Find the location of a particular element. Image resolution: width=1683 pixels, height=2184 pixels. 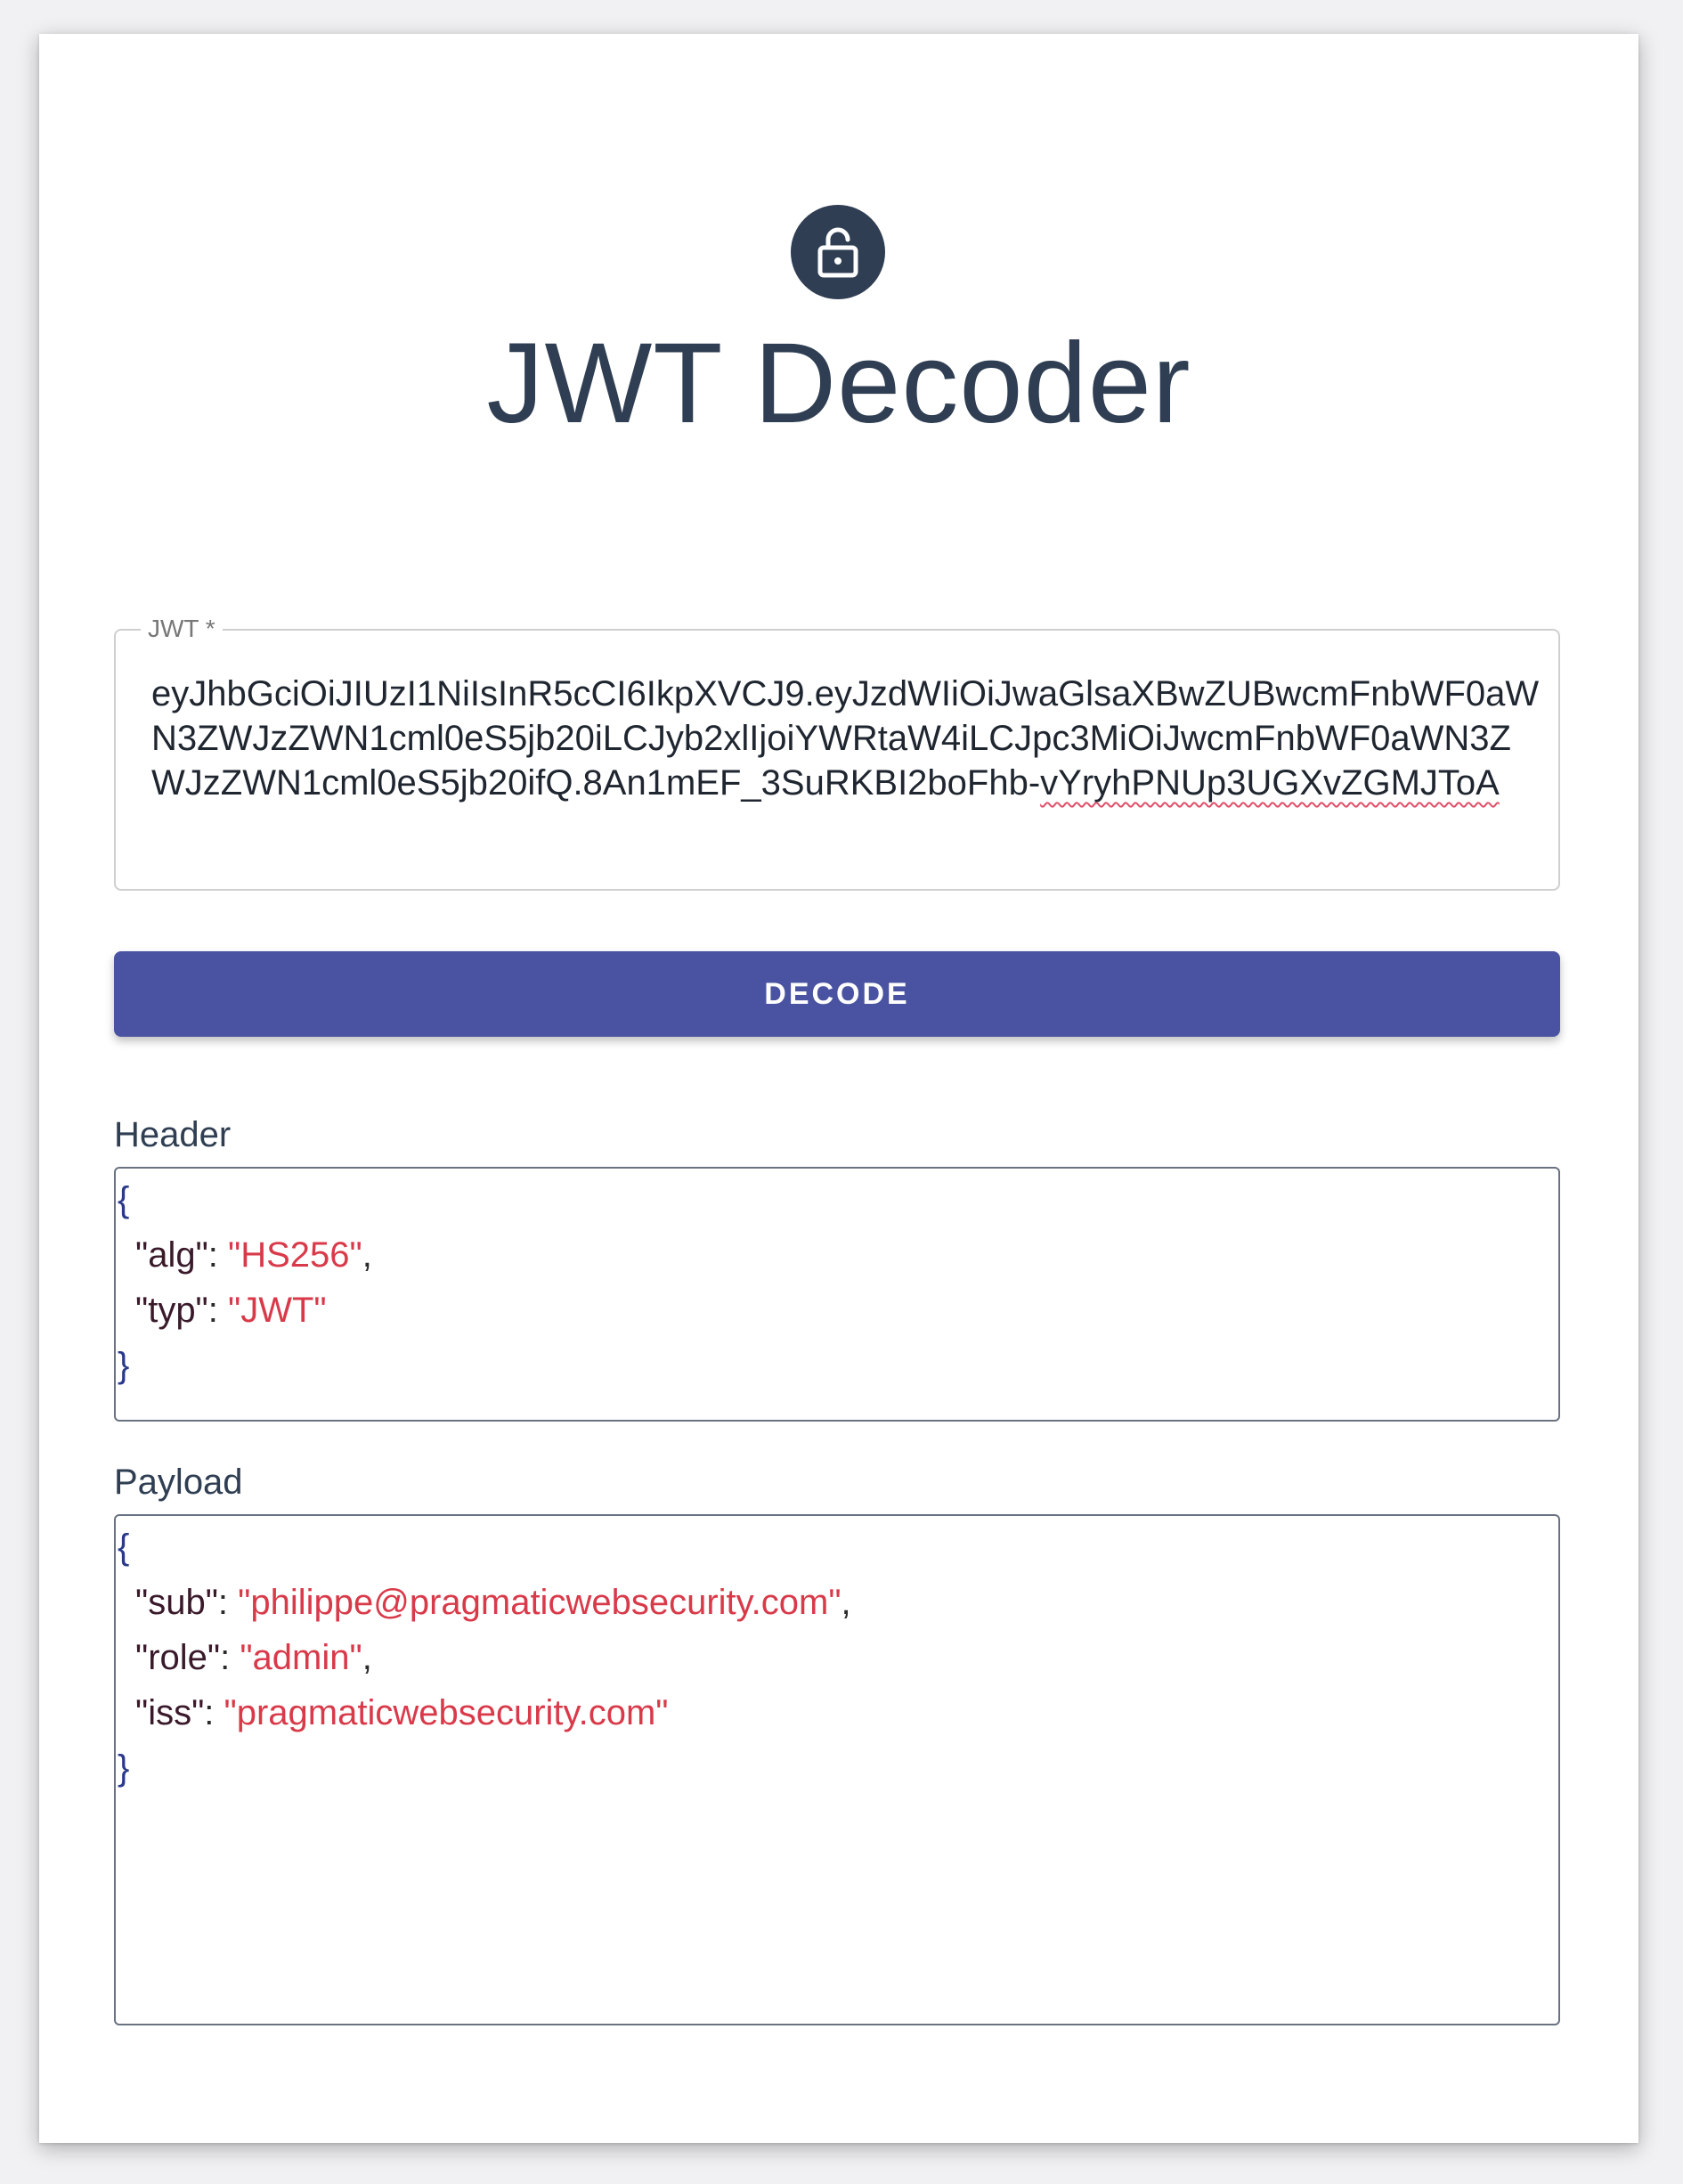

header-entry: "alg": "HS256", is located at coordinates (837, 1255).